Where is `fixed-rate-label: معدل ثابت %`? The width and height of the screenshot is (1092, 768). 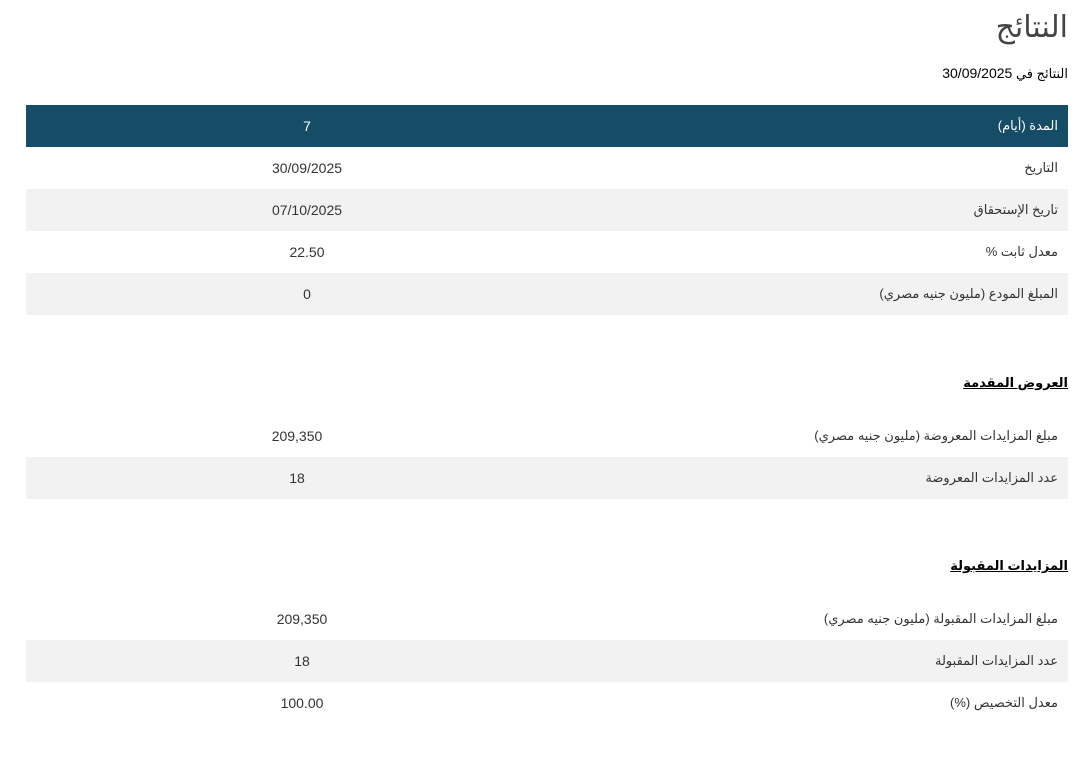 fixed-rate-label: معدل ثابت % is located at coordinates (1021, 251).